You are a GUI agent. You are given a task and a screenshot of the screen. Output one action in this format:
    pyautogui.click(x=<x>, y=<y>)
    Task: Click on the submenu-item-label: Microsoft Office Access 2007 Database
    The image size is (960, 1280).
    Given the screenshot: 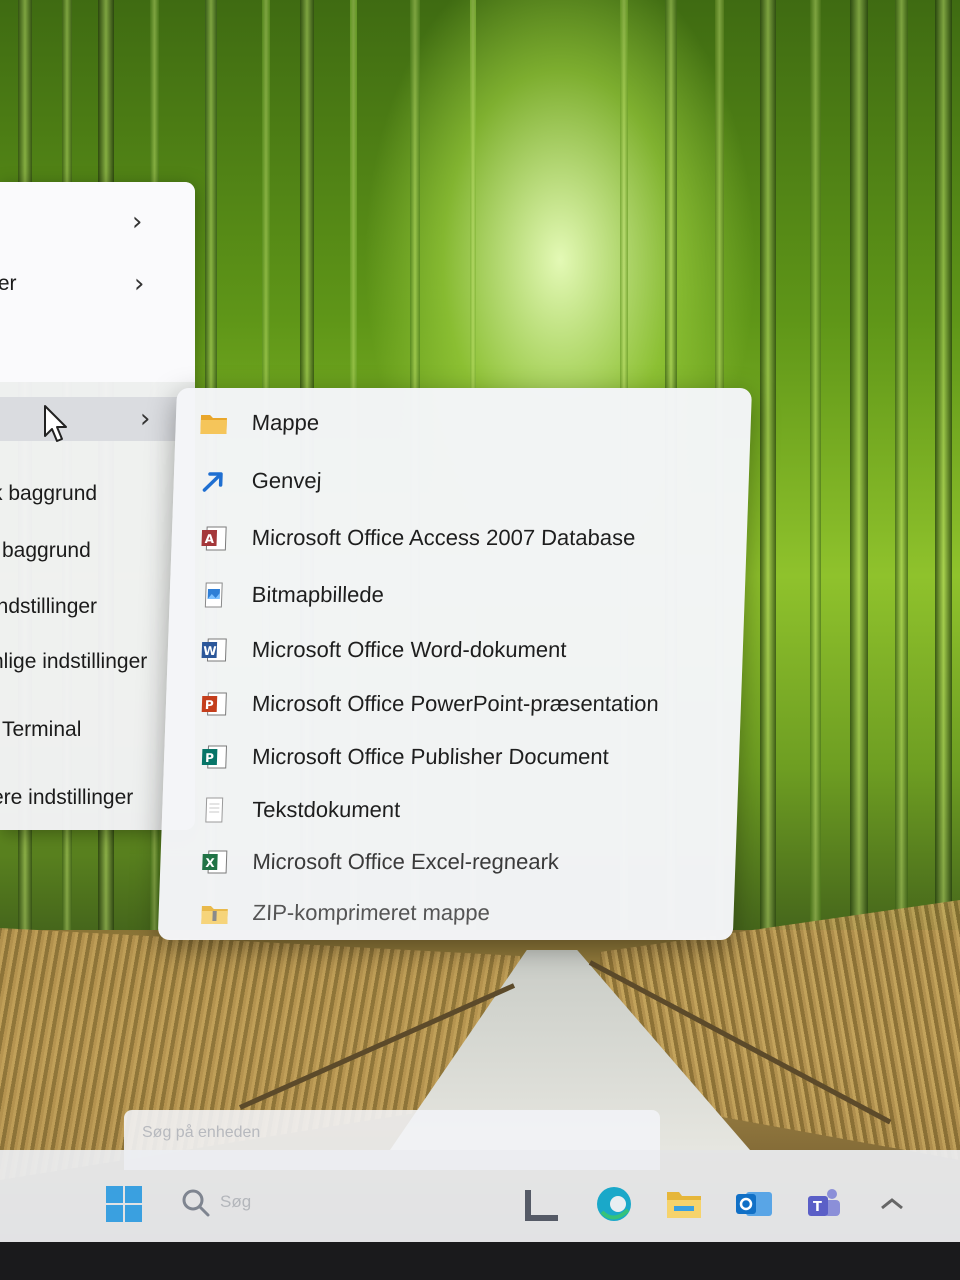 What is the action you would take?
    pyautogui.click(x=443, y=537)
    